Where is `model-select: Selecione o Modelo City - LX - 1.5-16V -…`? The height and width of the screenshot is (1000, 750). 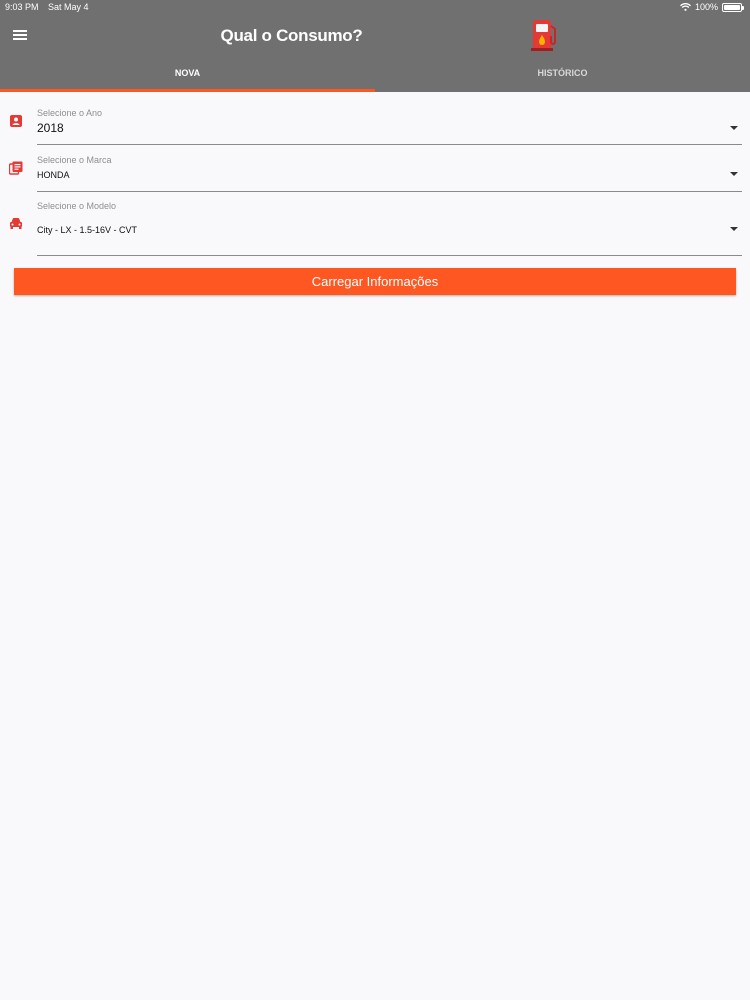
model-select: Selecione o Modelo City - LX - 1.5-16V -… is located at coordinates (375, 227).